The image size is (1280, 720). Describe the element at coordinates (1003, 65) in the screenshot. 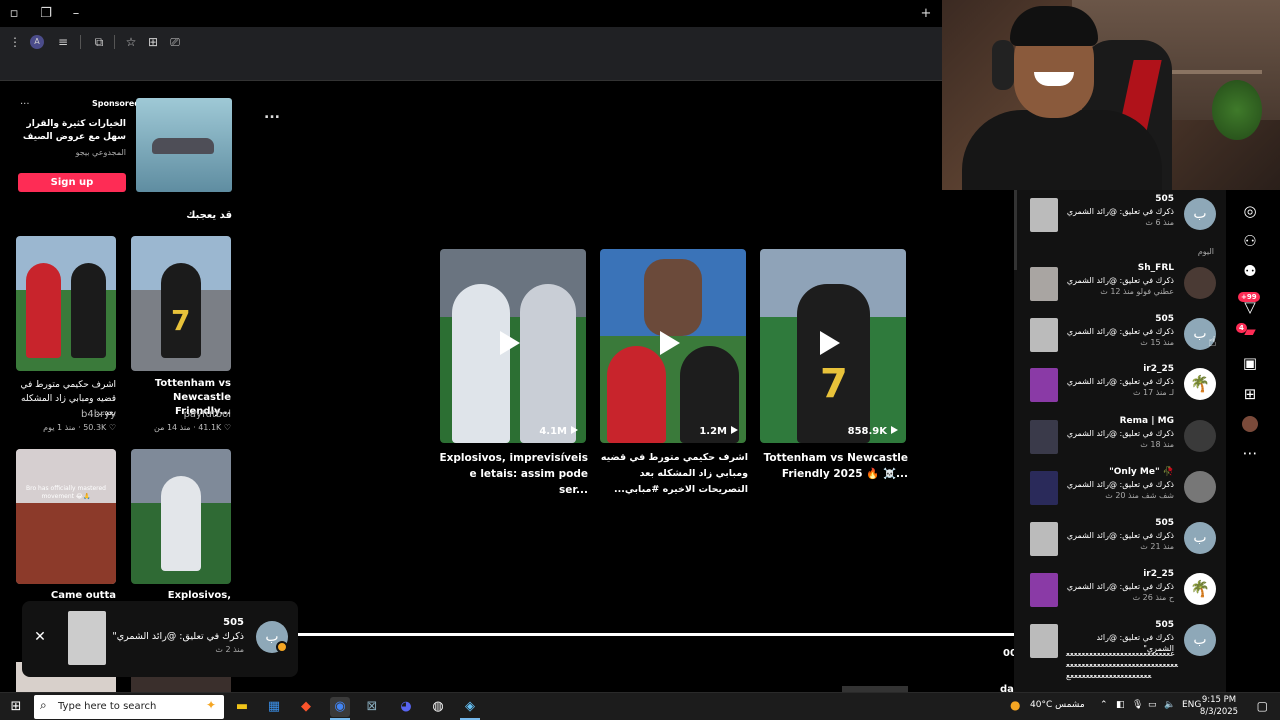

I see `headset` at that location.